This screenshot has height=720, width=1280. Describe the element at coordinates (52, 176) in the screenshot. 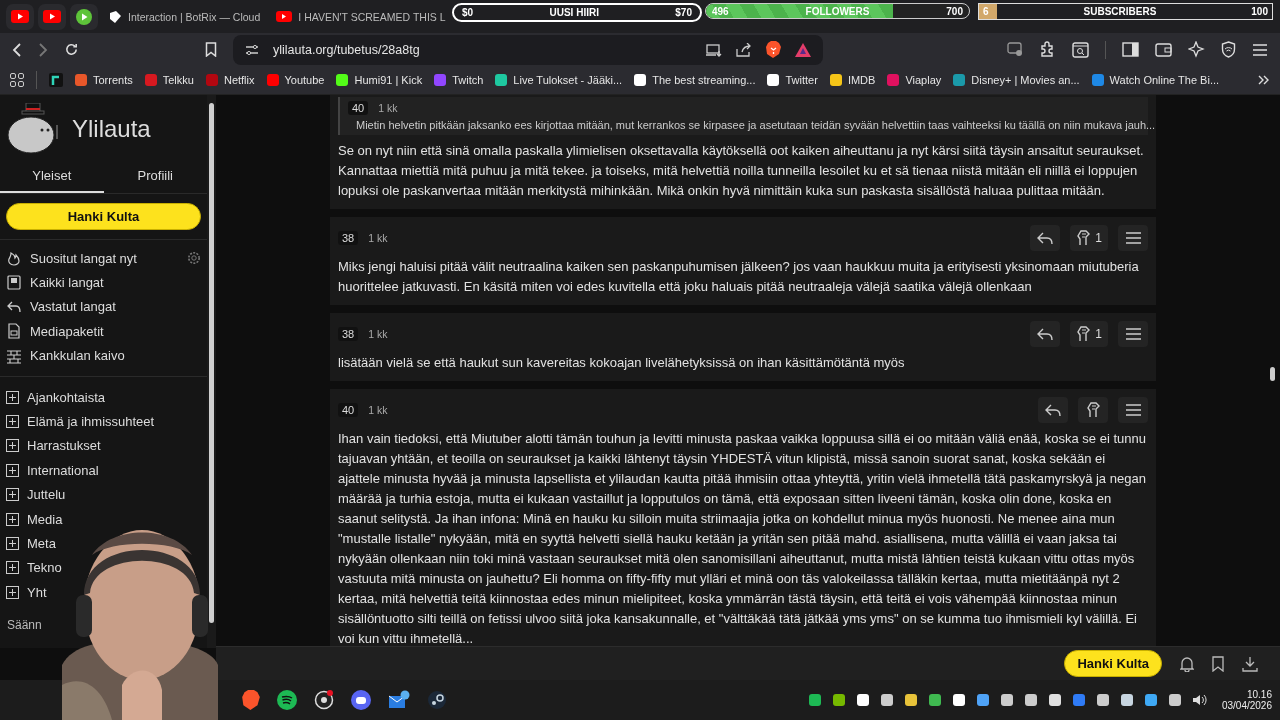

I see `sidebar-tab: Yleiset` at that location.